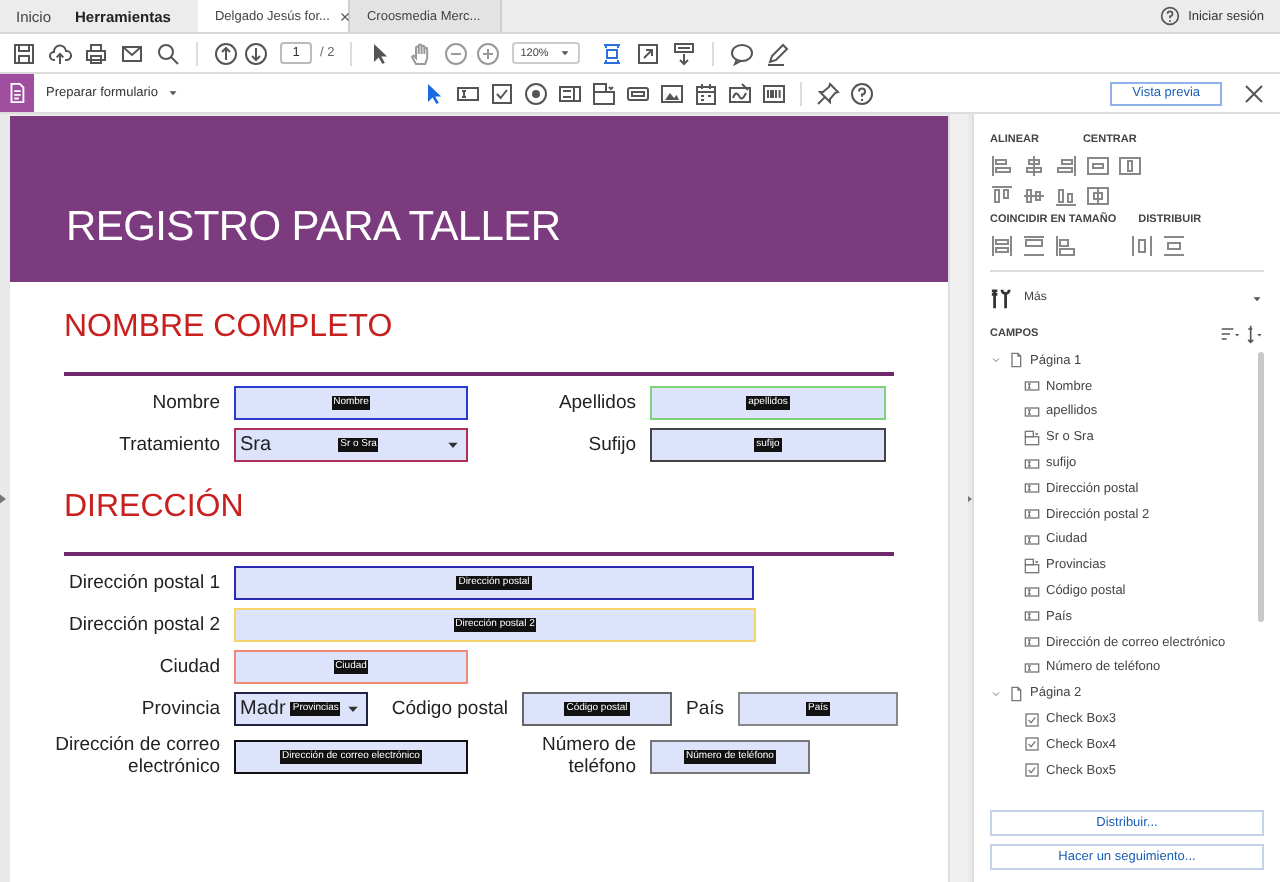 The height and width of the screenshot is (882, 1280). Describe the element at coordinates (226, 53) in the screenshot. I see `arrow-up-circle-icon` at that location.